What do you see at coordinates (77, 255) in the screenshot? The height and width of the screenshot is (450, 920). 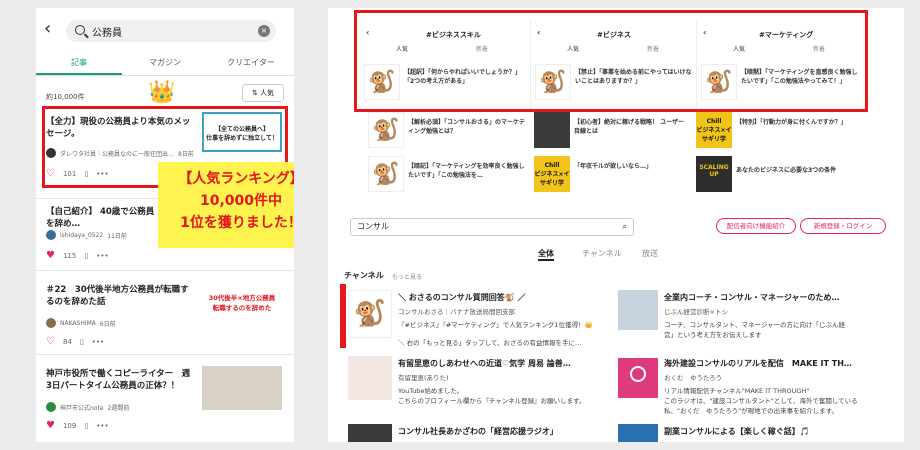 I see `article-actions: ♥ 115 ▯ •••` at bounding box center [77, 255].